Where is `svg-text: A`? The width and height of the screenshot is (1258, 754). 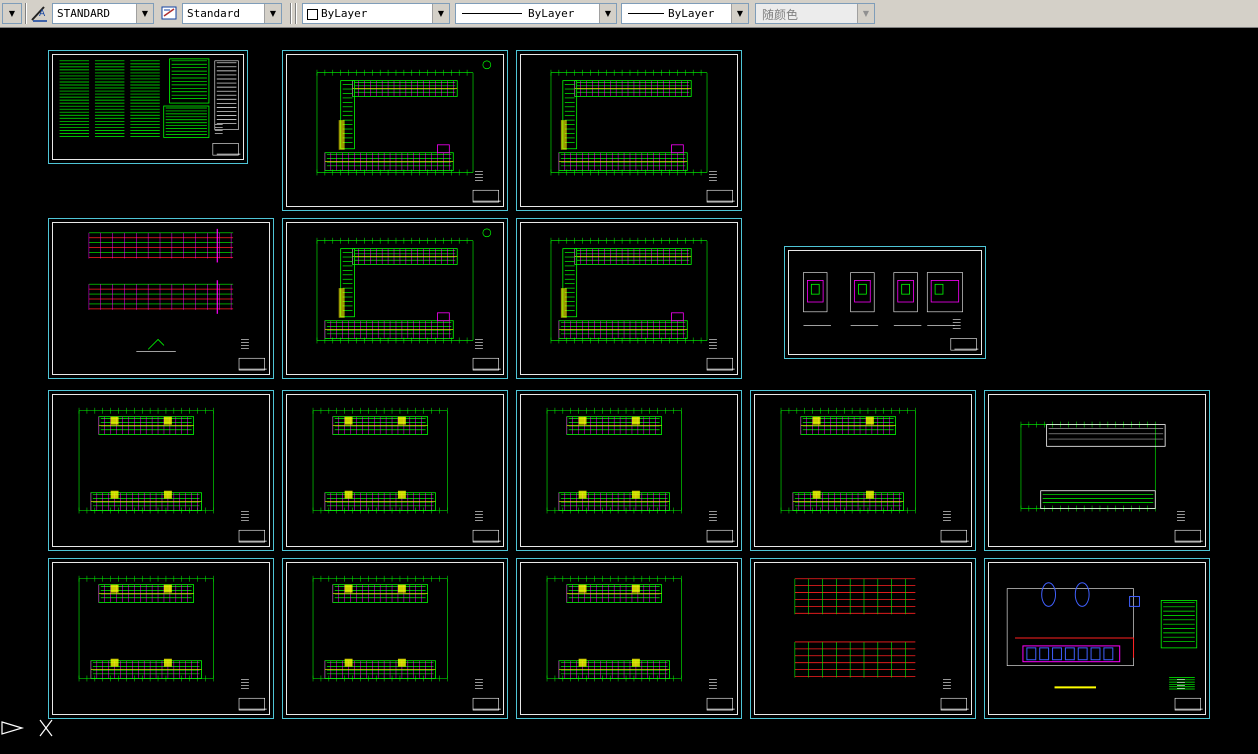
svg-text: A is located at coordinates (42, 14).